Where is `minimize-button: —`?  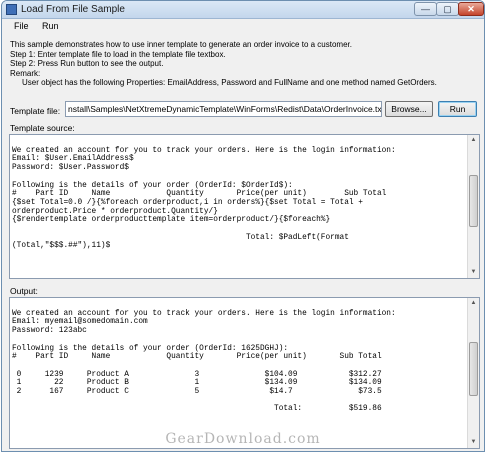 minimize-button: — is located at coordinates (425, 9).